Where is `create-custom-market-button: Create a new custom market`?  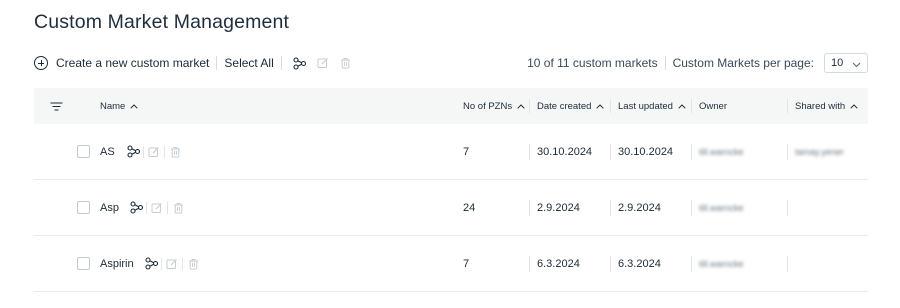
create-custom-market-button: Create a new custom market is located at coordinates (121, 63).